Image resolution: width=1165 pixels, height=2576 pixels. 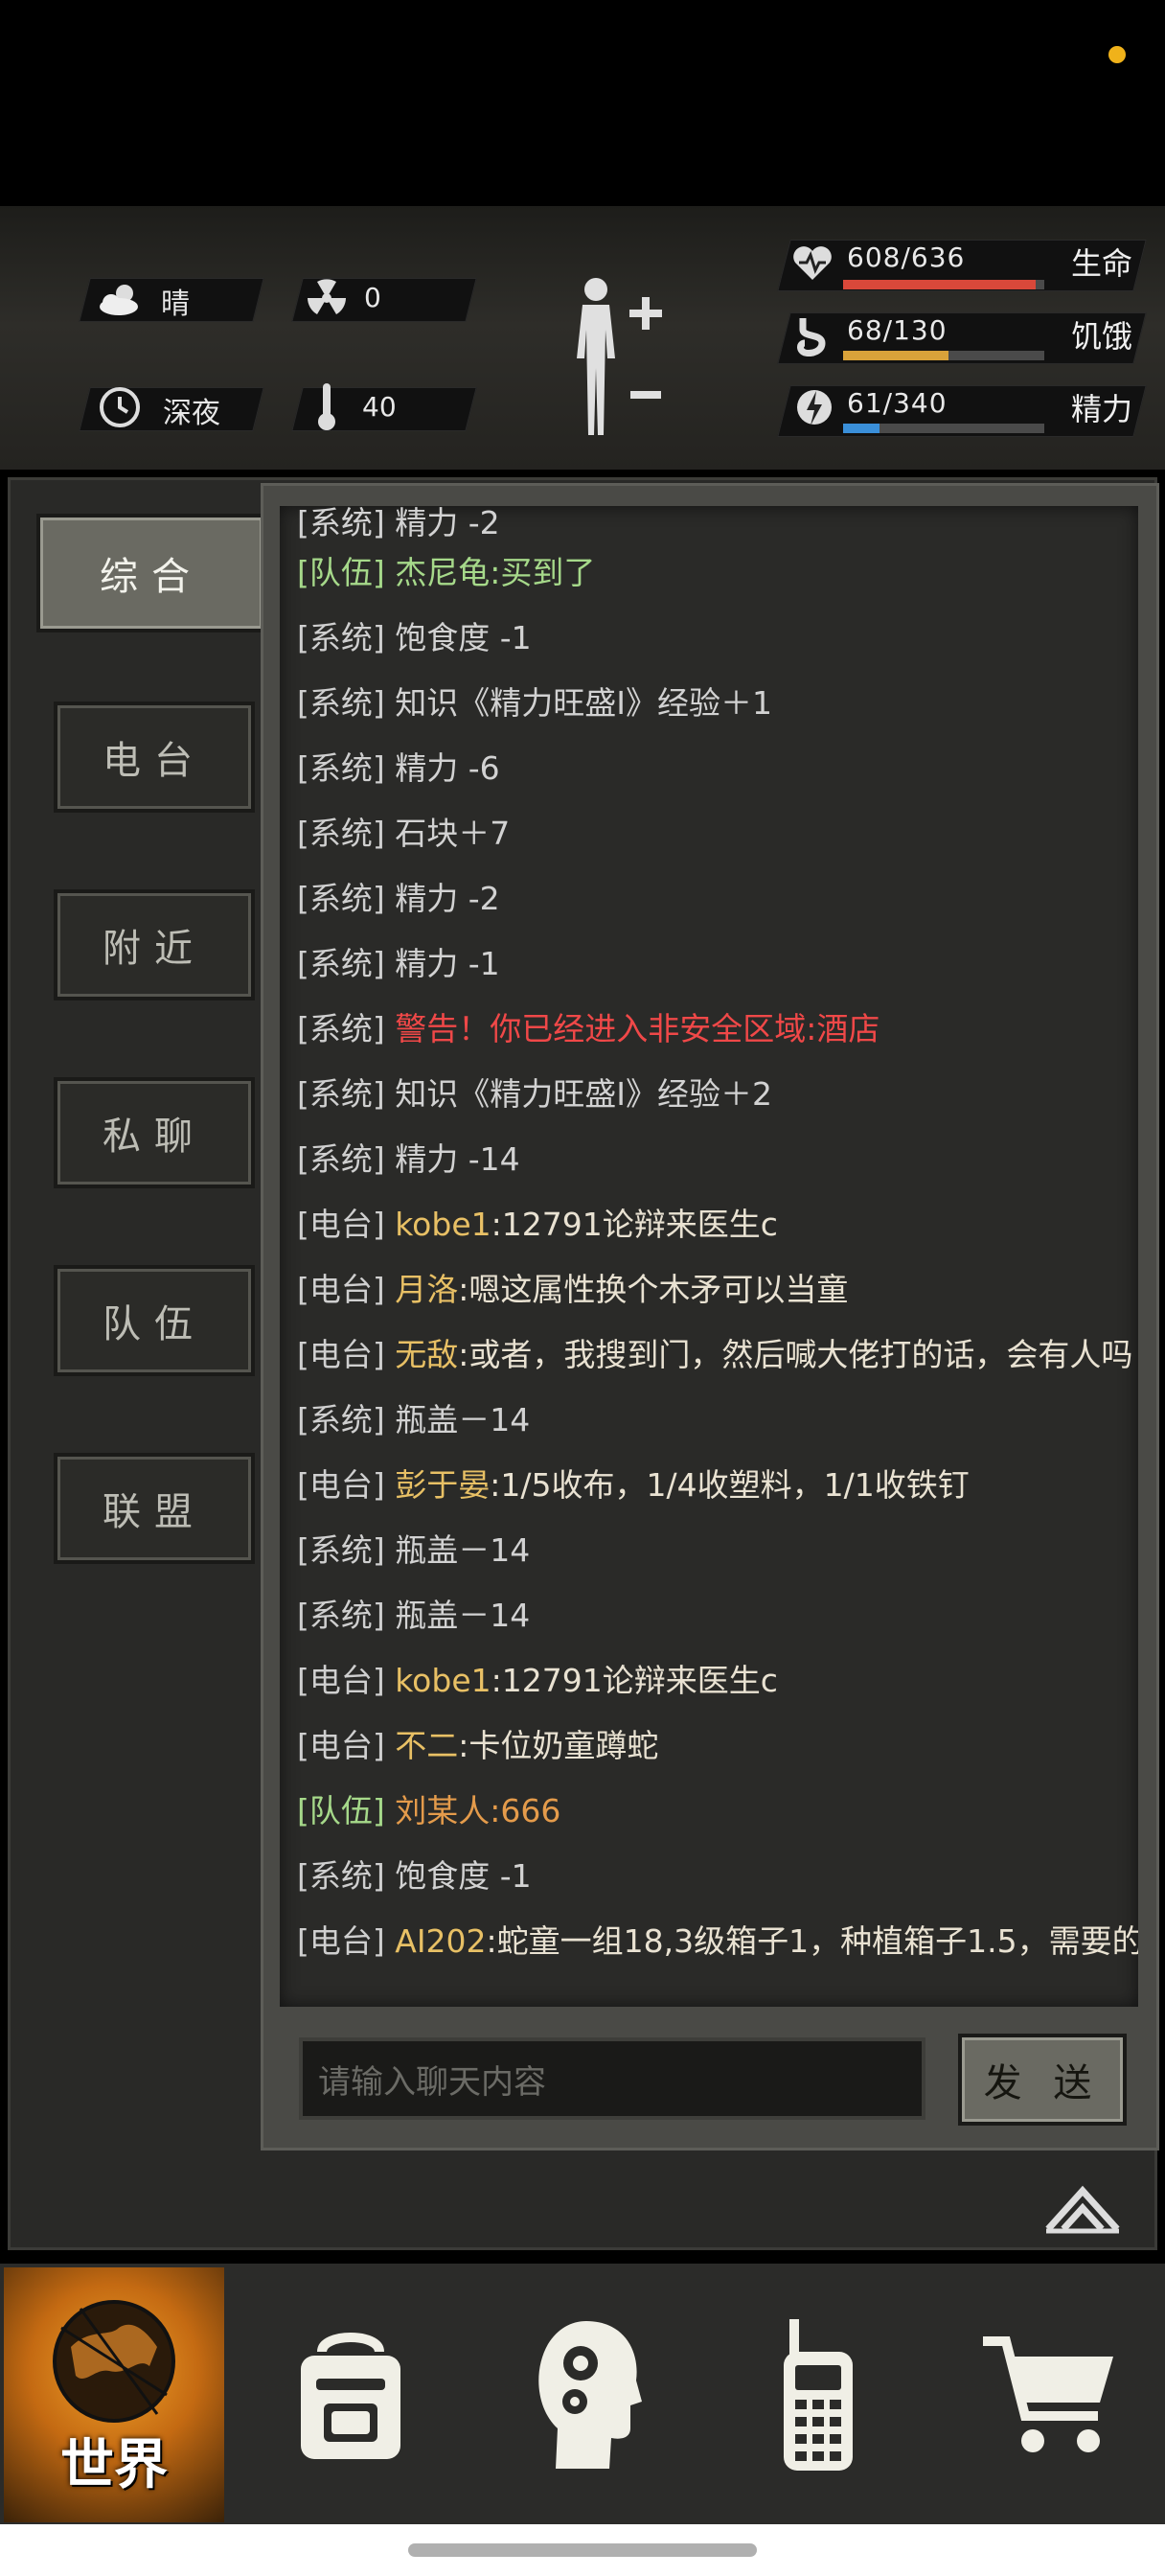 I want to click on hunger-value: 68/130, so click(x=898, y=330).